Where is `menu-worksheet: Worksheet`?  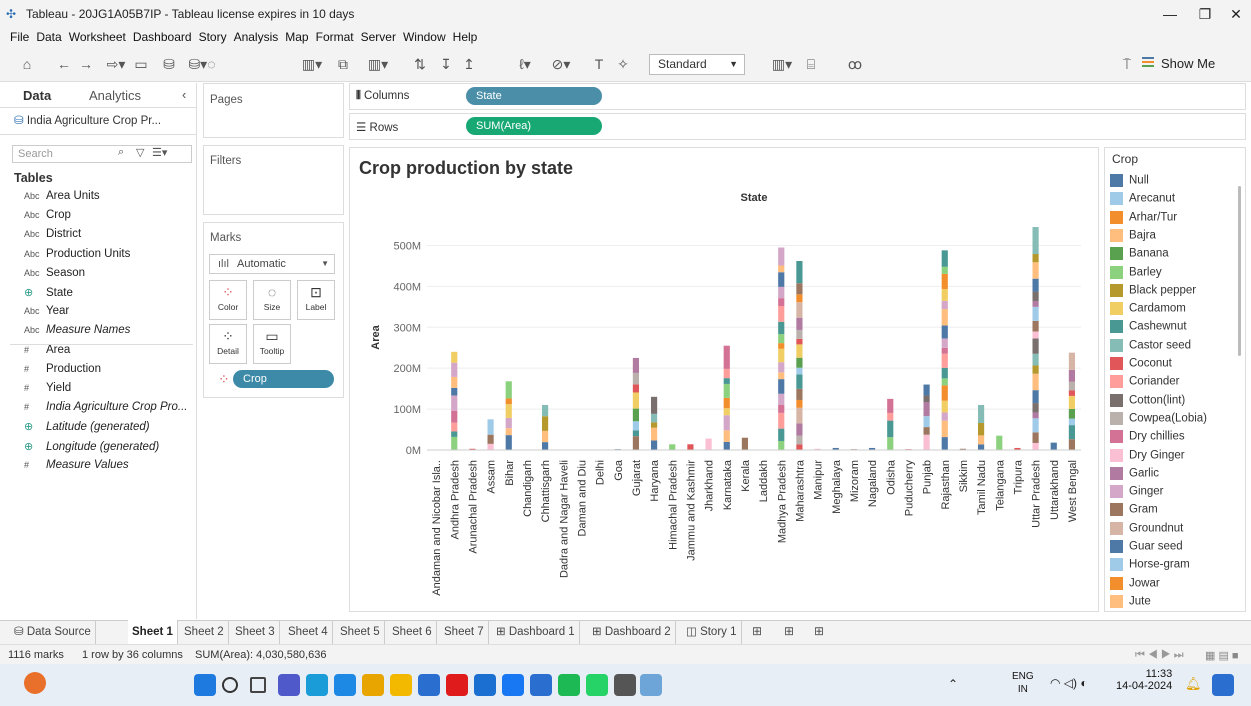 menu-worksheet: Worksheet is located at coordinates (97, 37).